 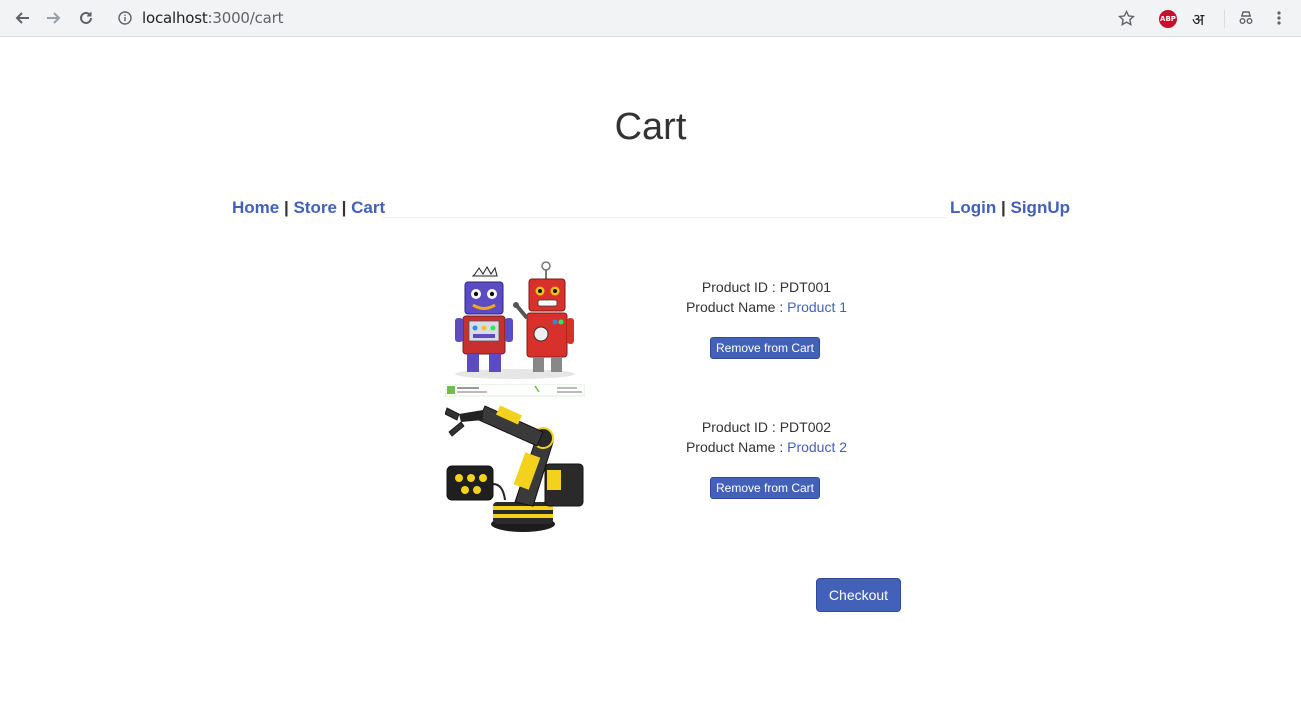 I want to click on nav-home-link: Home, so click(x=255, y=207).